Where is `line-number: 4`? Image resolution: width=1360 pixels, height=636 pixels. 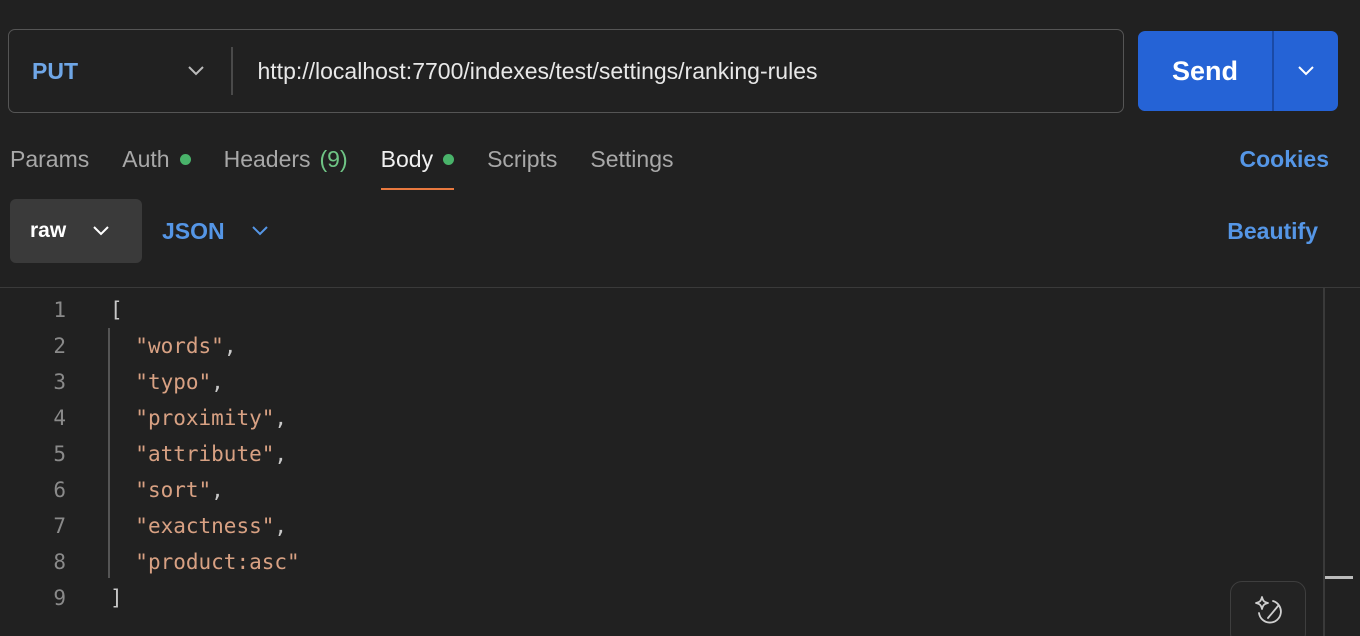 line-number: 4 is located at coordinates (59, 418).